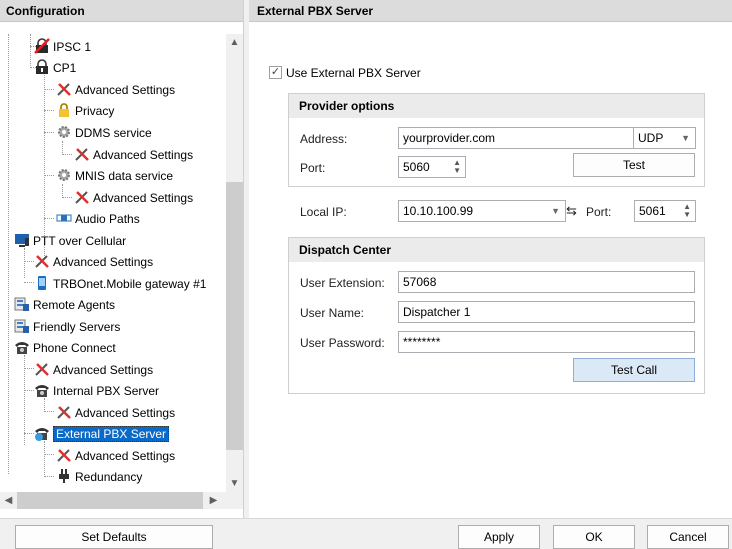 The image size is (732, 549). What do you see at coordinates (114, 537) in the screenshot?
I see `set-defaults-button: Set Defaults` at bounding box center [114, 537].